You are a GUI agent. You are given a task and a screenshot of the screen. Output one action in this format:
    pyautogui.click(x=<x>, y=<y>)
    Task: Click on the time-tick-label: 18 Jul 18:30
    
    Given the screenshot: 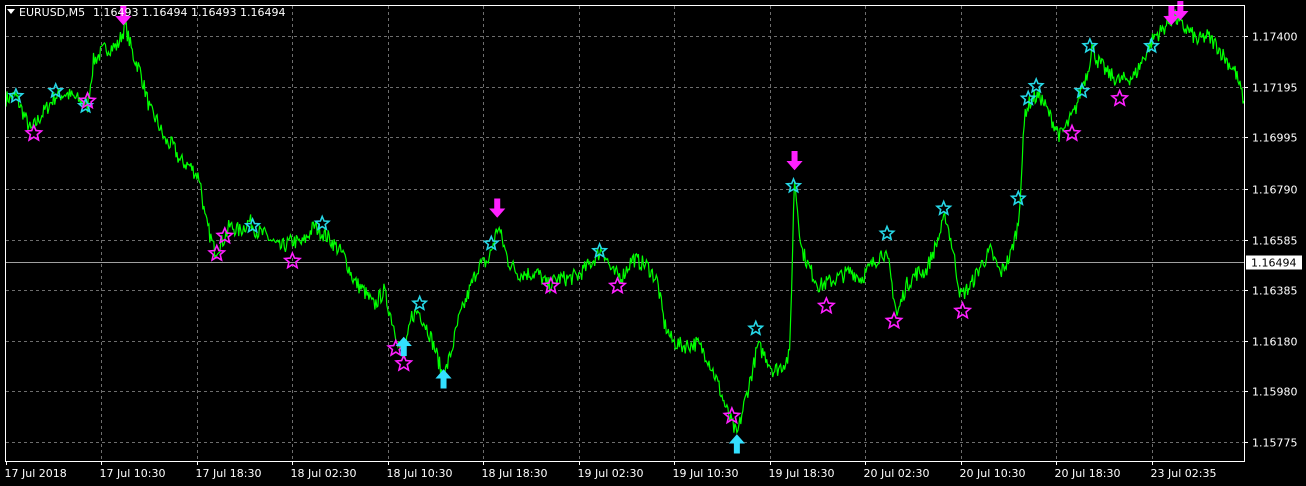 What is the action you would take?
    pyautogui.click(x=515, y=473)
    